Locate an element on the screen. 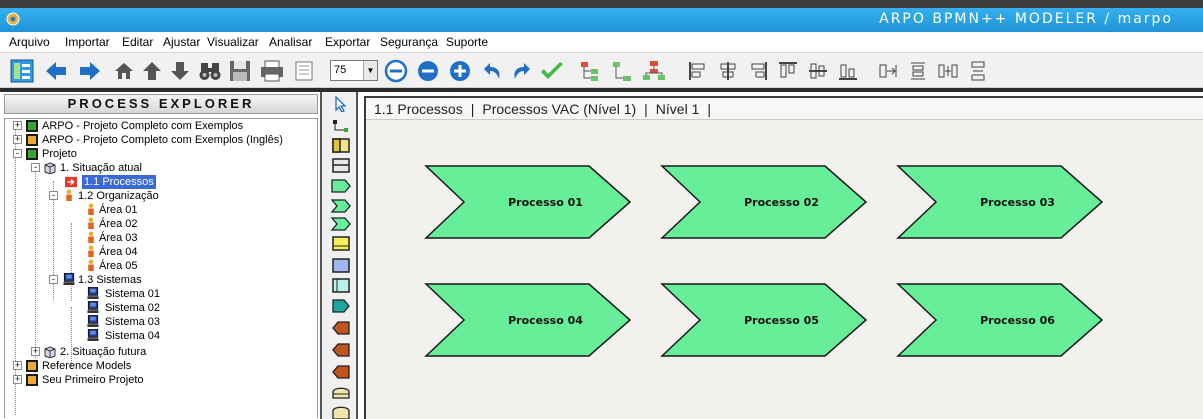 Image resolution: width=1203 pixels, height=419 pixels. process-shape-01: Processo 01 is located at coordinates (529, 202).